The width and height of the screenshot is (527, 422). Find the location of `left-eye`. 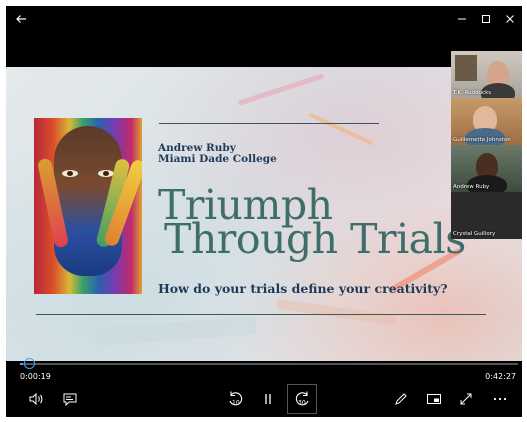

left-eye is located at coordinates (70, 173).